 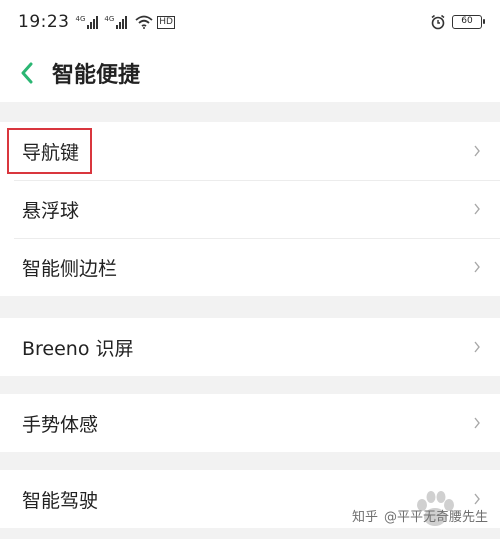 What do you see at coordinates (27, 73) in the screenshot?
I see `back-arrow-icon` at bounding box center [27, 73].